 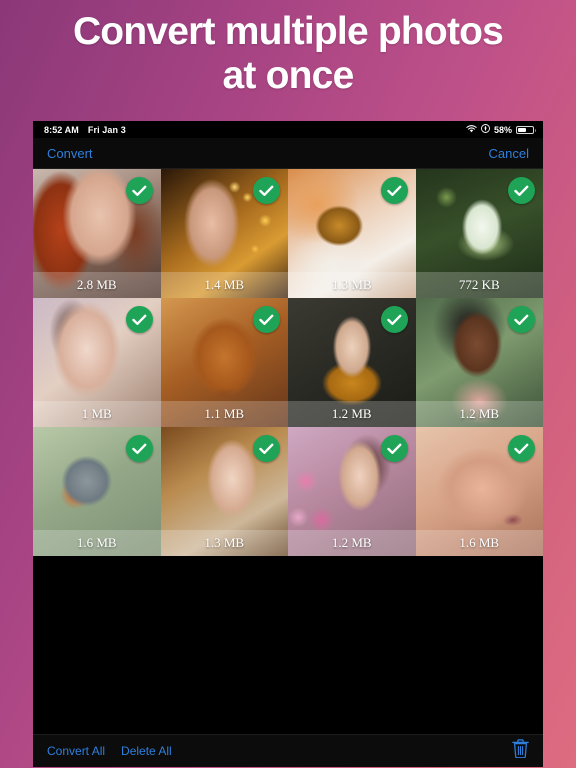 I want to click on wifi-icon, so click(x=471, y=129).